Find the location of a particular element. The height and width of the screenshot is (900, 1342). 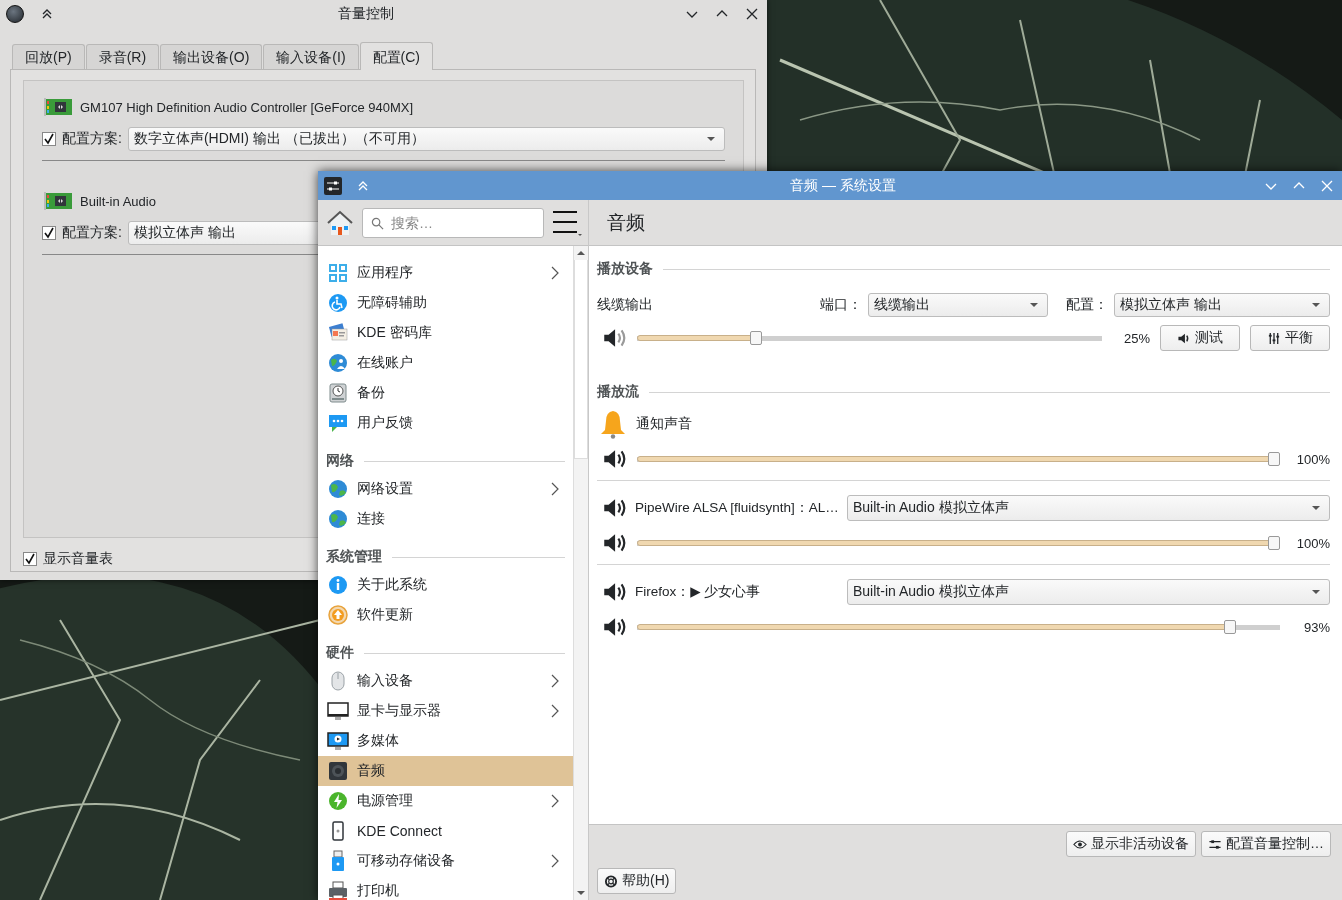

tab: 配置(C) is located at coordinates (396, 56).